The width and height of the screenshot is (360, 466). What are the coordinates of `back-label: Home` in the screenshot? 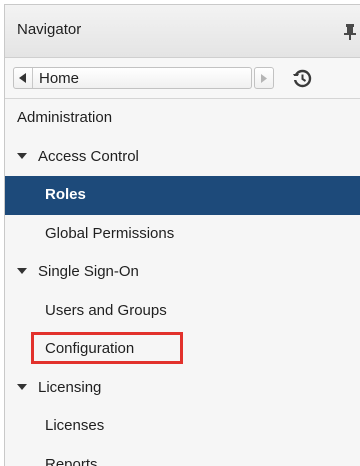 It's located at (59, 78).